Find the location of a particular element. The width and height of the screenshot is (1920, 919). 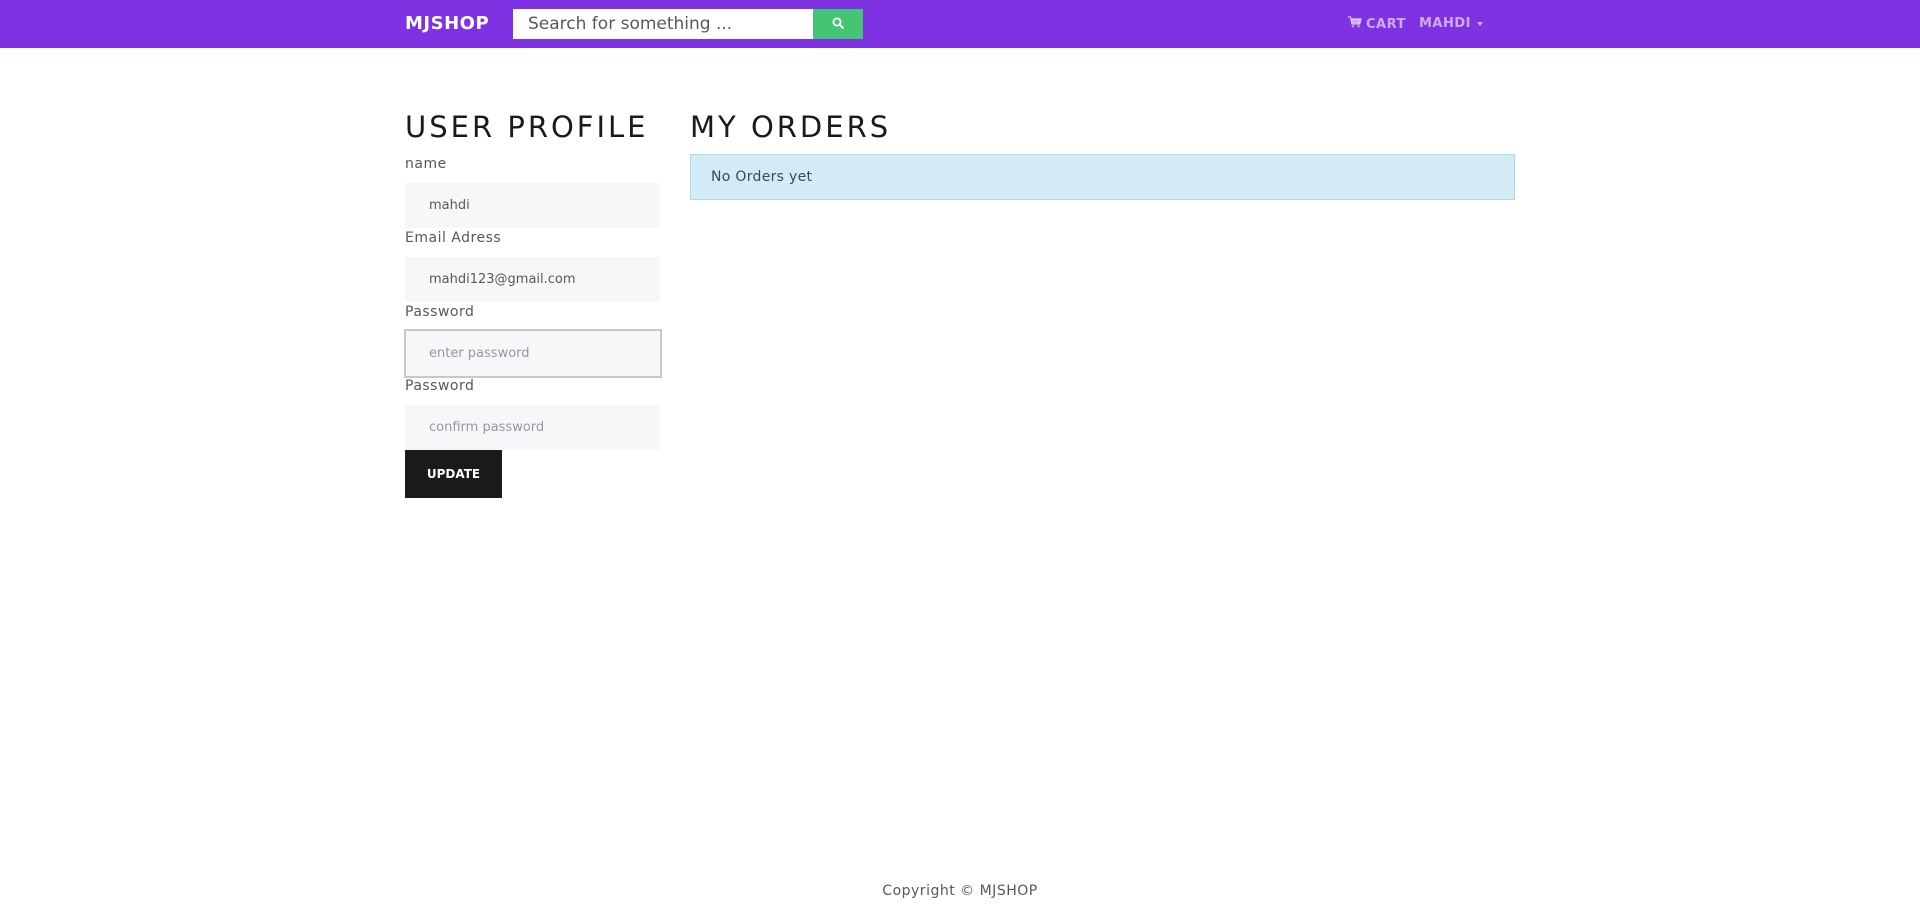

search-button is located at coordinates (838, 24).